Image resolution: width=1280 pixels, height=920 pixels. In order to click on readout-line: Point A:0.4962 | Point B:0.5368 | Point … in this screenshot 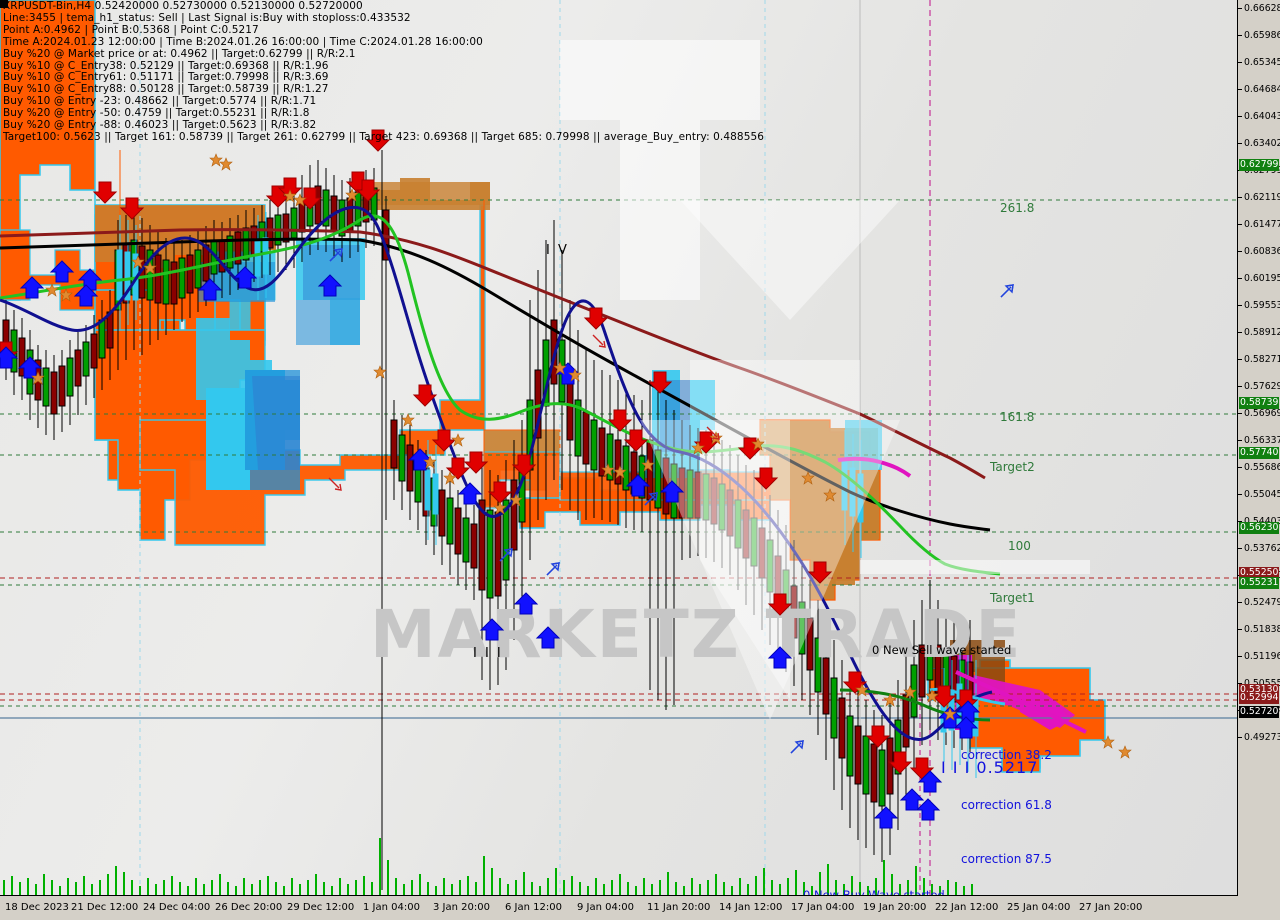, I will do `click(131, 29)`.